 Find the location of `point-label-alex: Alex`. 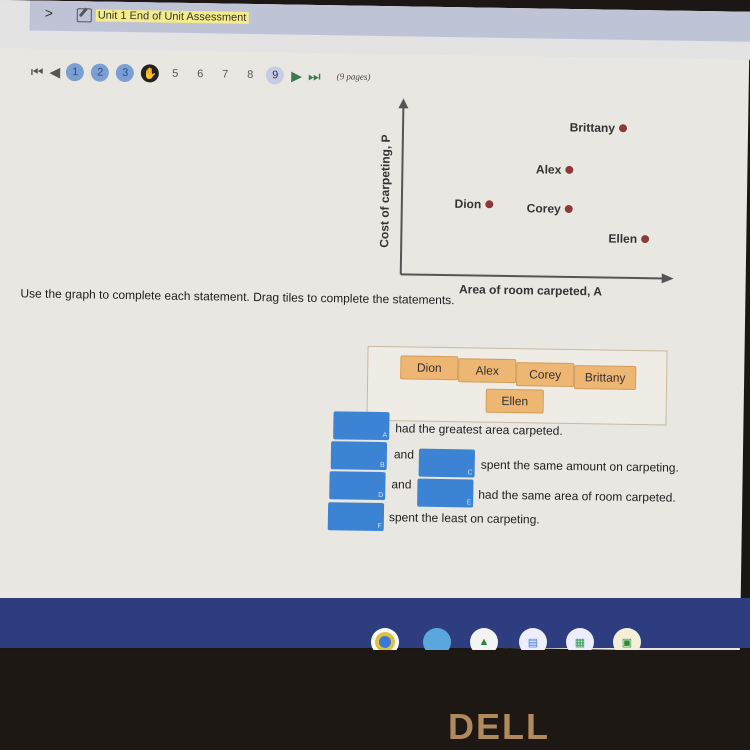

point-label-alex: Alex is located at coordinates (549, 169).